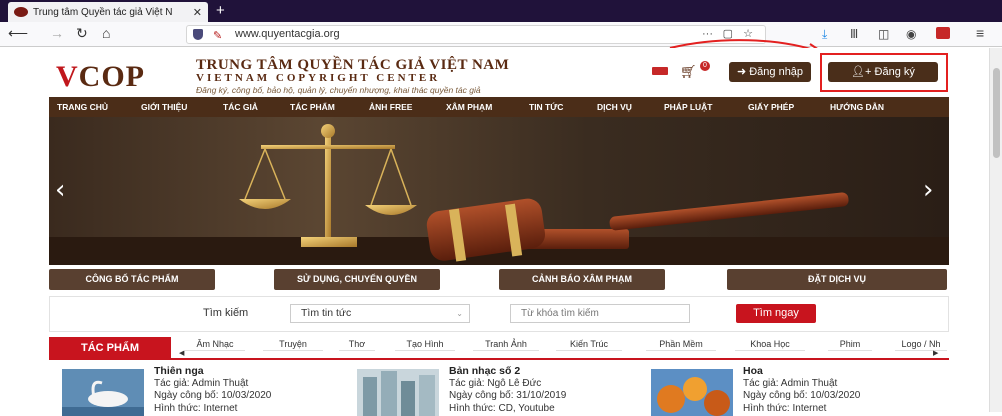 The width and height of the screenshot is (1002, 416). Describe the element at coordinates (857, 107) in the screenshot. I see `menu-item-guide: HƯỚNG DẪN` at that location.